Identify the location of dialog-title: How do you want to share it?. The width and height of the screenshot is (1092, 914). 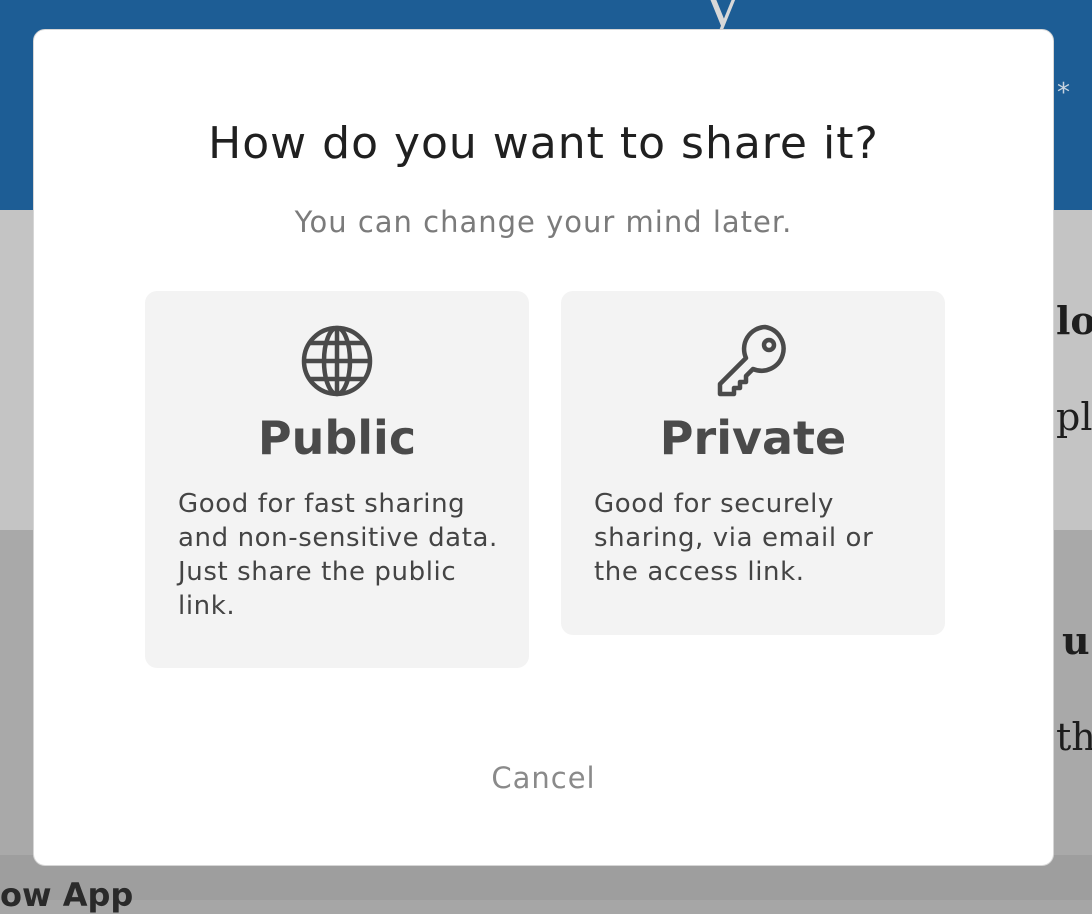
(543, 143).